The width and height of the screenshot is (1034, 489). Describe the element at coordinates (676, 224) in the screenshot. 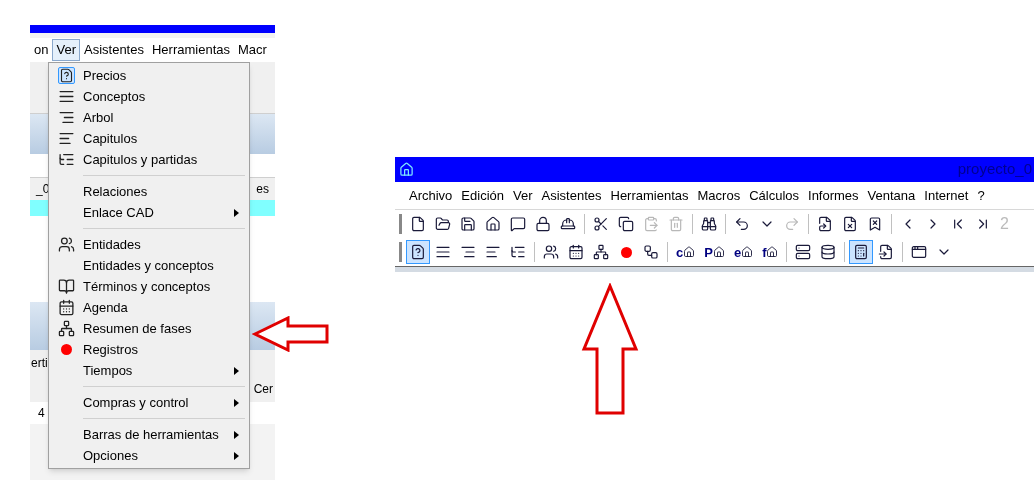

I see `trash-icon` at that location.